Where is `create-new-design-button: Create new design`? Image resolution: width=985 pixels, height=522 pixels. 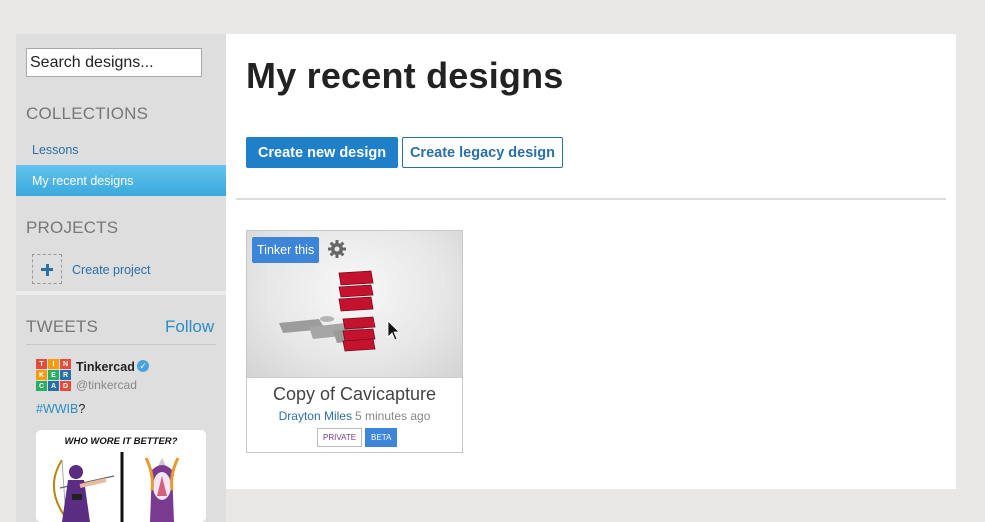
create-new-design-button: Create new design is located at coordinates (322, 152).